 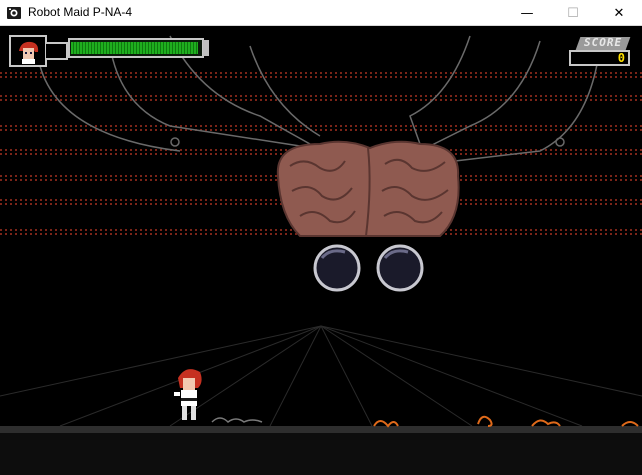 I want to click on window-title: Robot Maid P-NA-4, so click(x=80, y=12).